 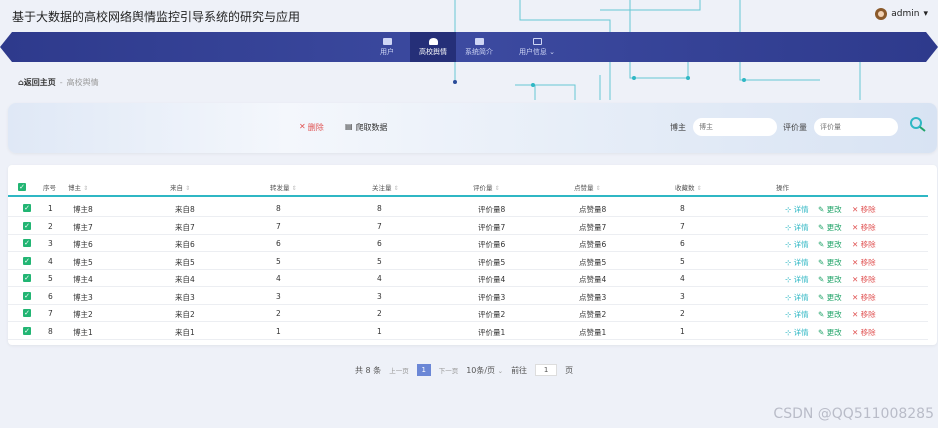 I want to click on cell-index: 2, so click(x=50, y=226).